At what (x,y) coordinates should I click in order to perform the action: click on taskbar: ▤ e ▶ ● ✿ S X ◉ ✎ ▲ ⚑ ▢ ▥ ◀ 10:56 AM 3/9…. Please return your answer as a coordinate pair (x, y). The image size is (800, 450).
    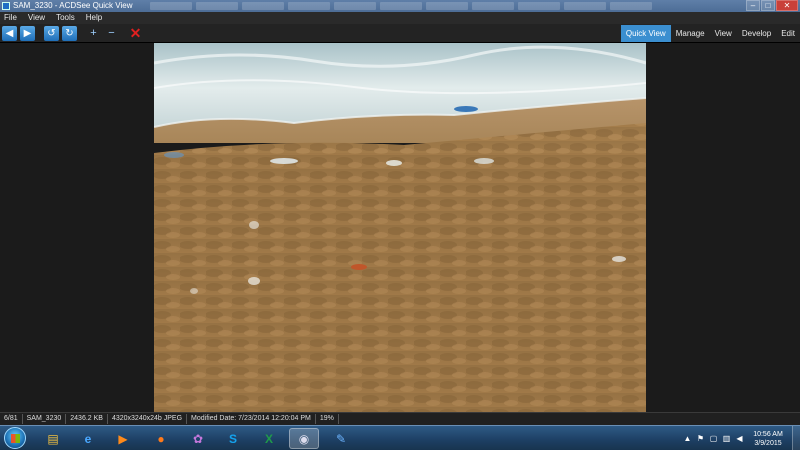
    Looking at the image, I should click on (400, 437).